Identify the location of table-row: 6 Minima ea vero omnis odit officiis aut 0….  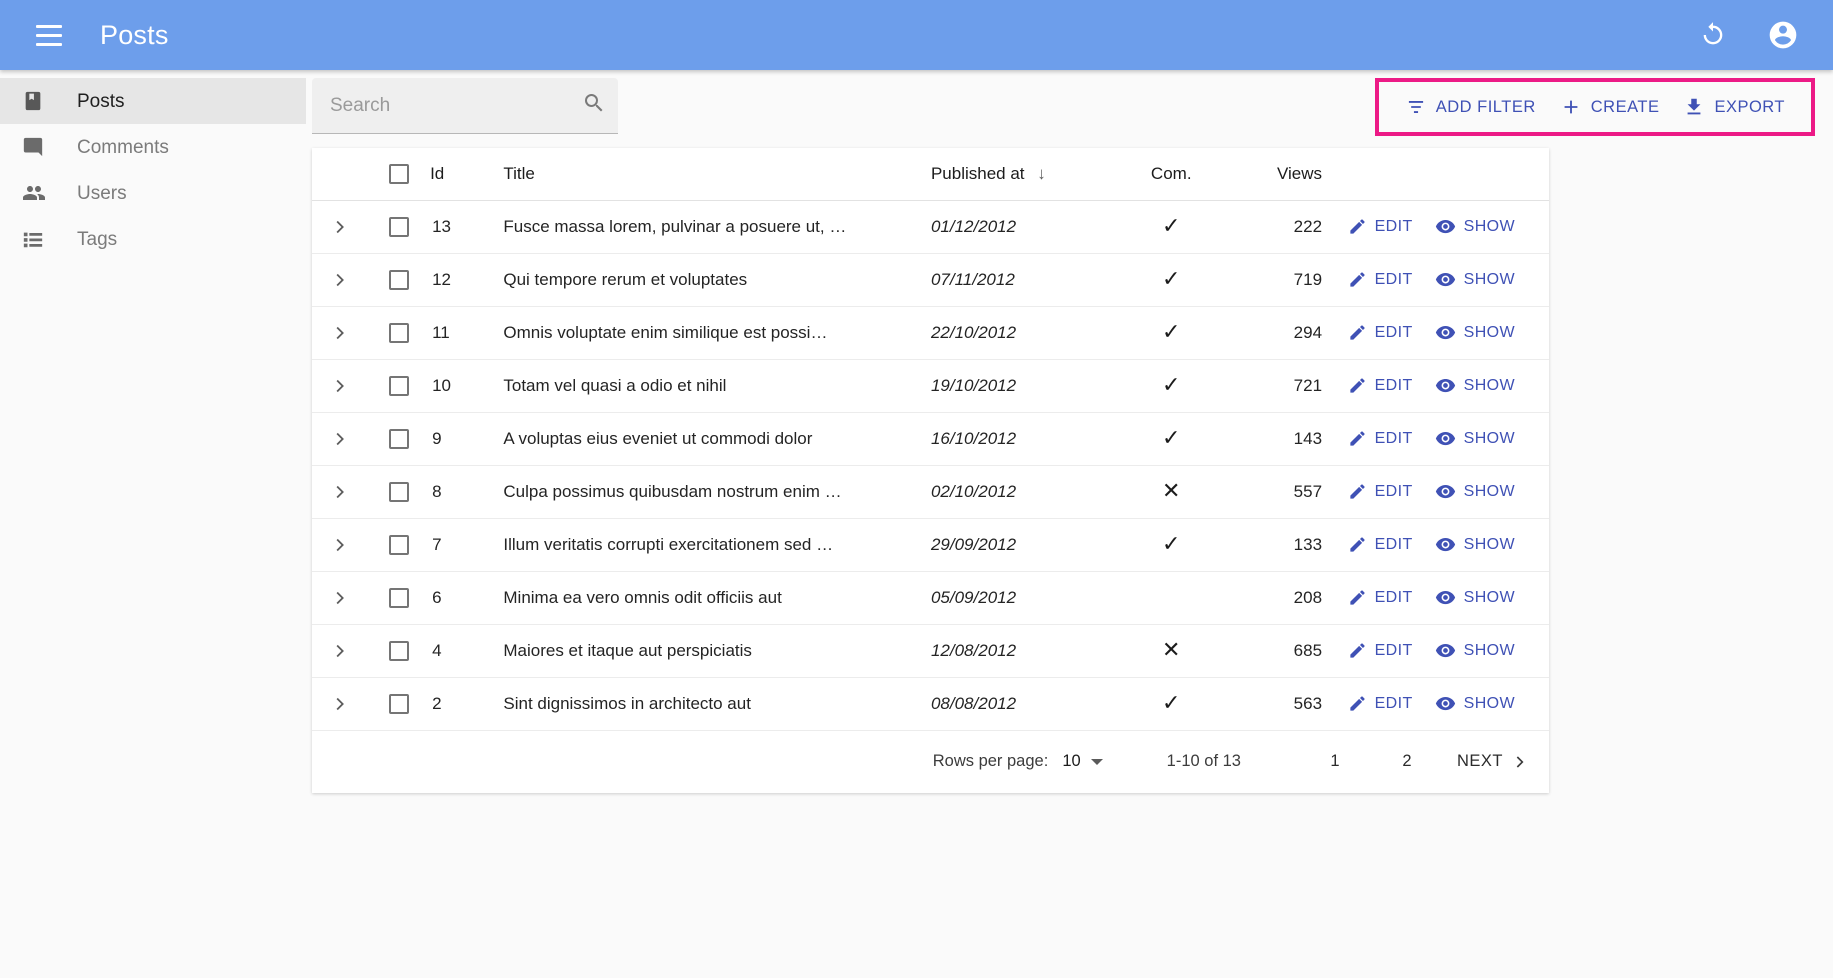
(930, 598).